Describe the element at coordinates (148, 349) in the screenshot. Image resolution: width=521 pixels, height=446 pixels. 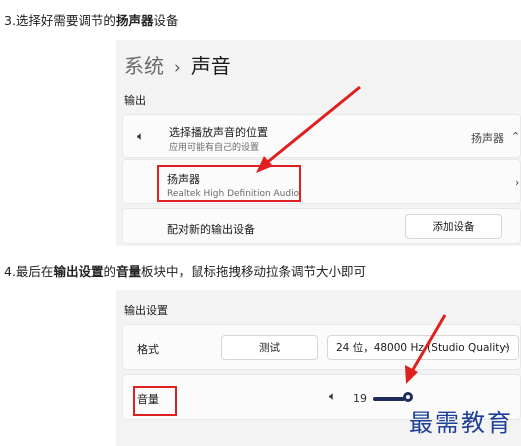
I see `format-label: 格式` at that location.